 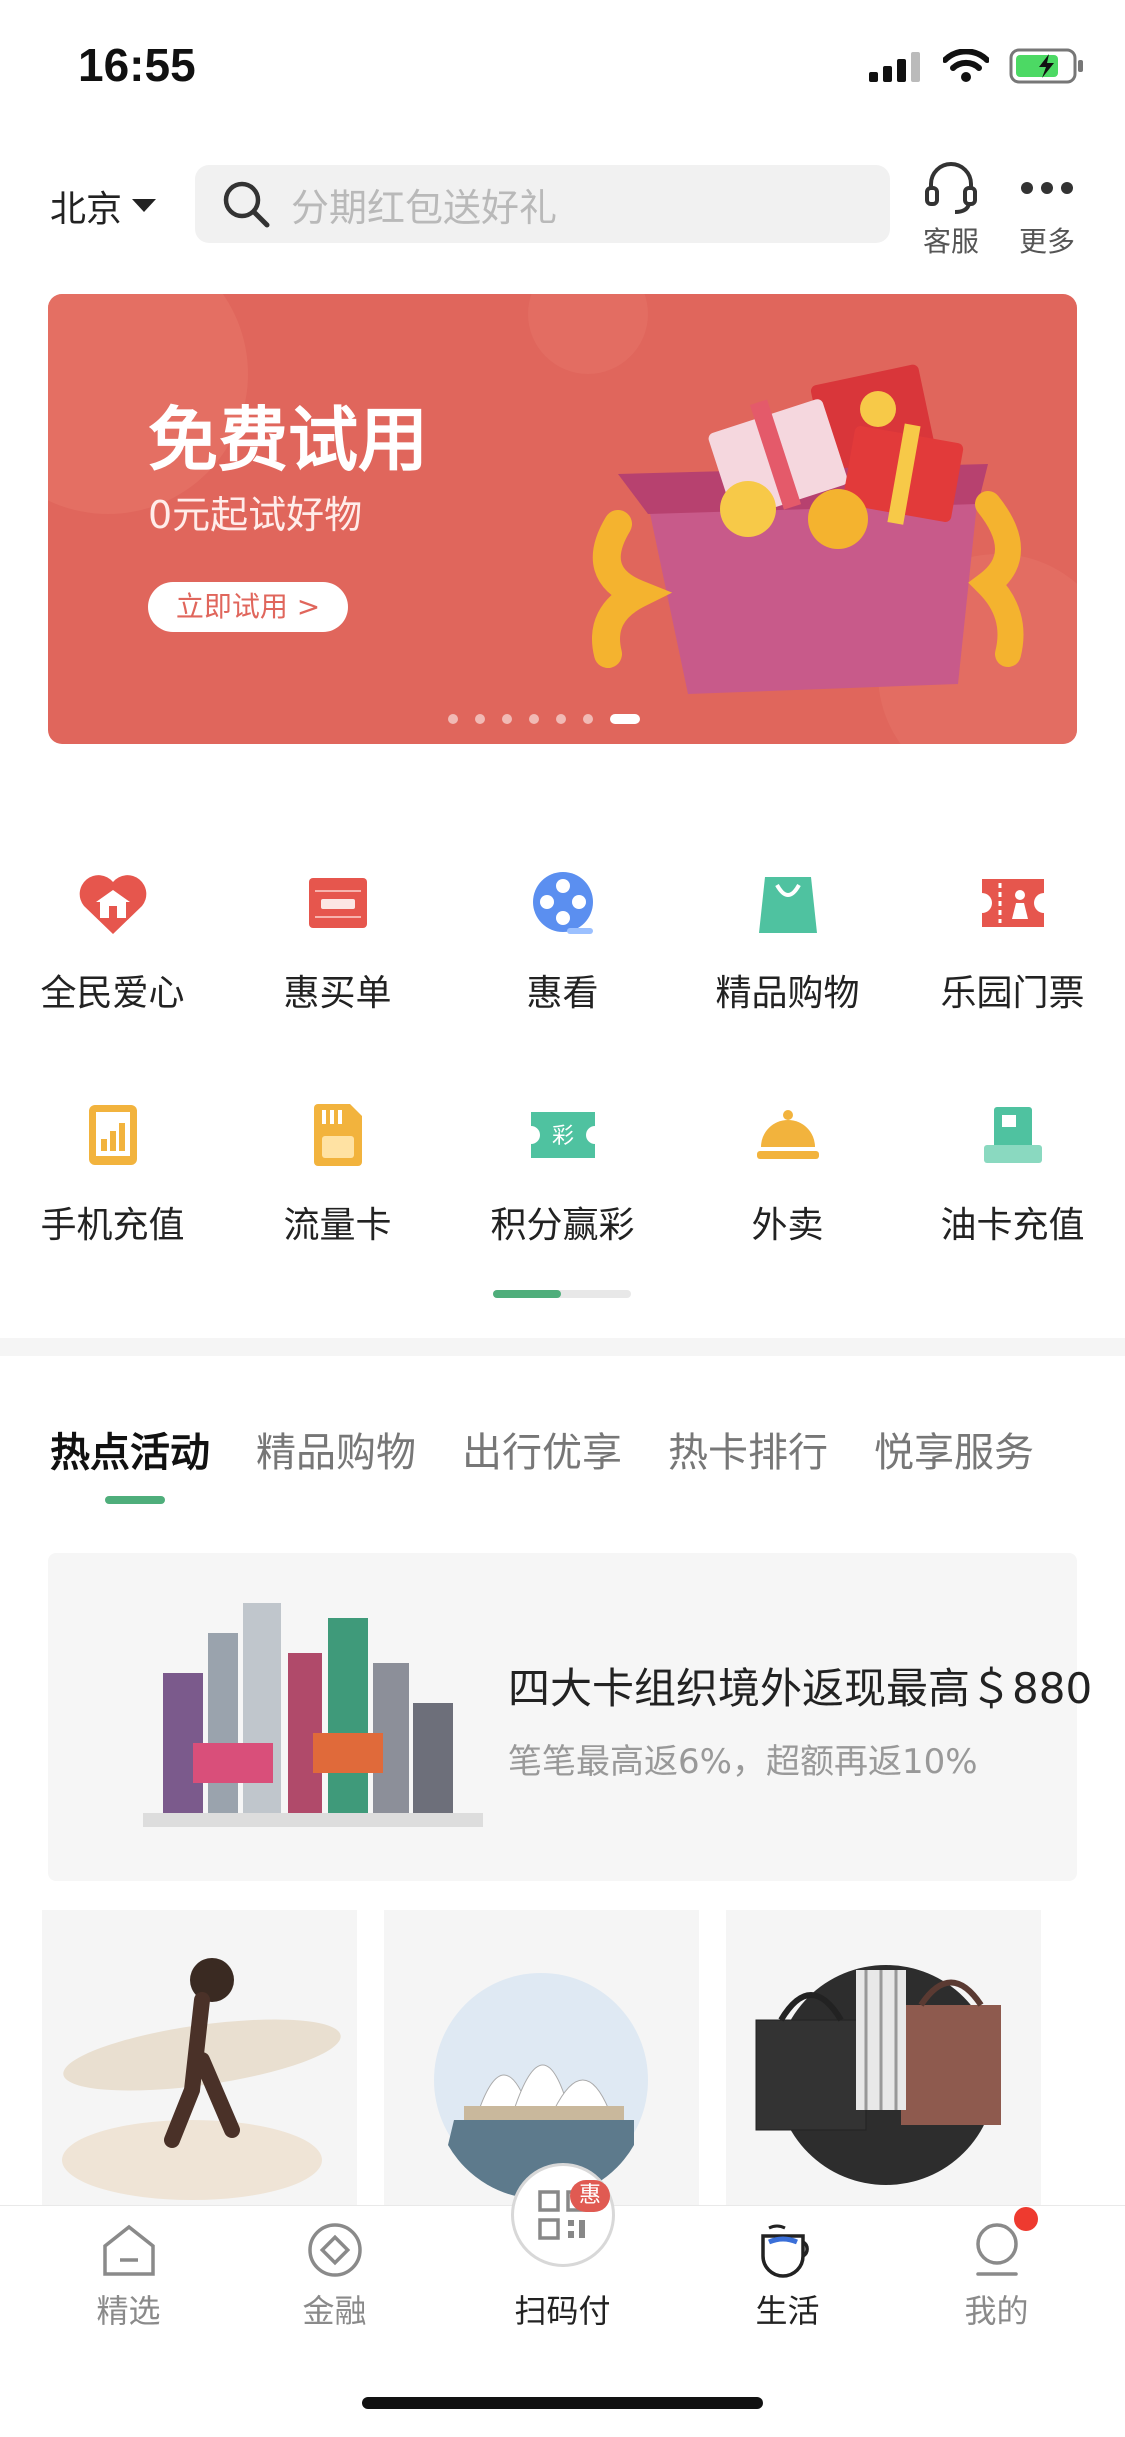 I want to click on category-tabs: 热点活动 精品购物 出行优享 热卡排行 悦享服务, so click(x=542, y=1449).